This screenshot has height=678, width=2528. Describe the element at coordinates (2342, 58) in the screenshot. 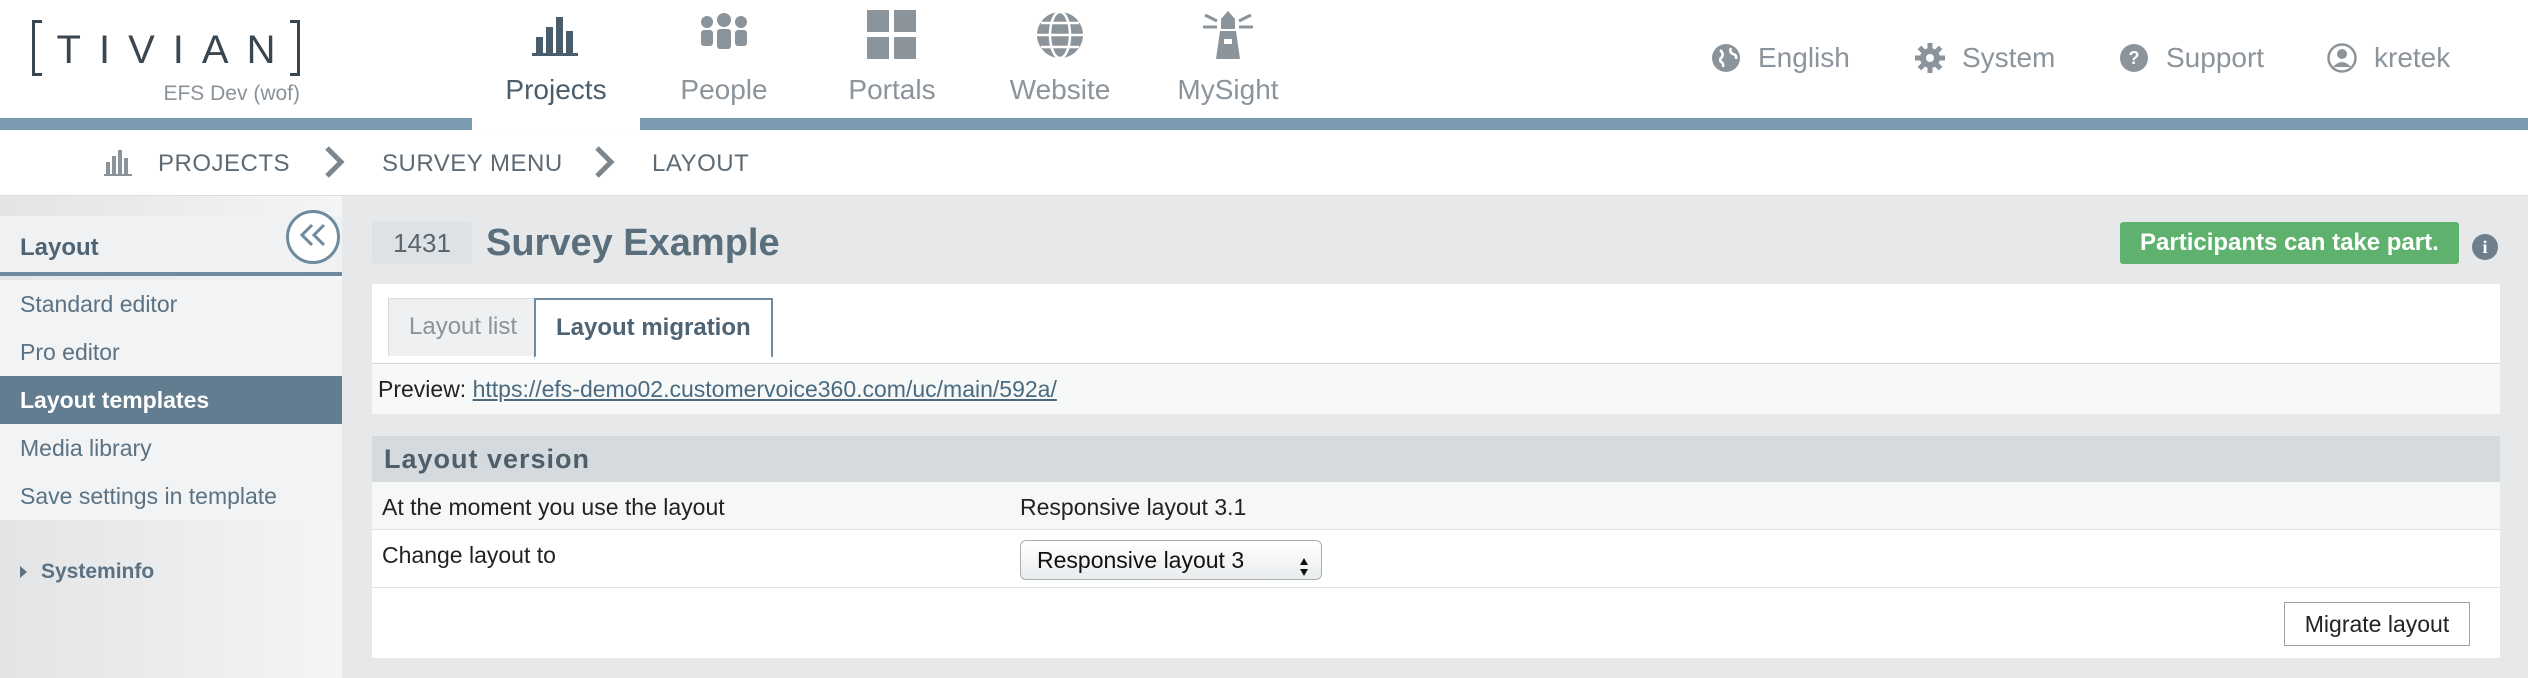

I see `user-icon` at that location.